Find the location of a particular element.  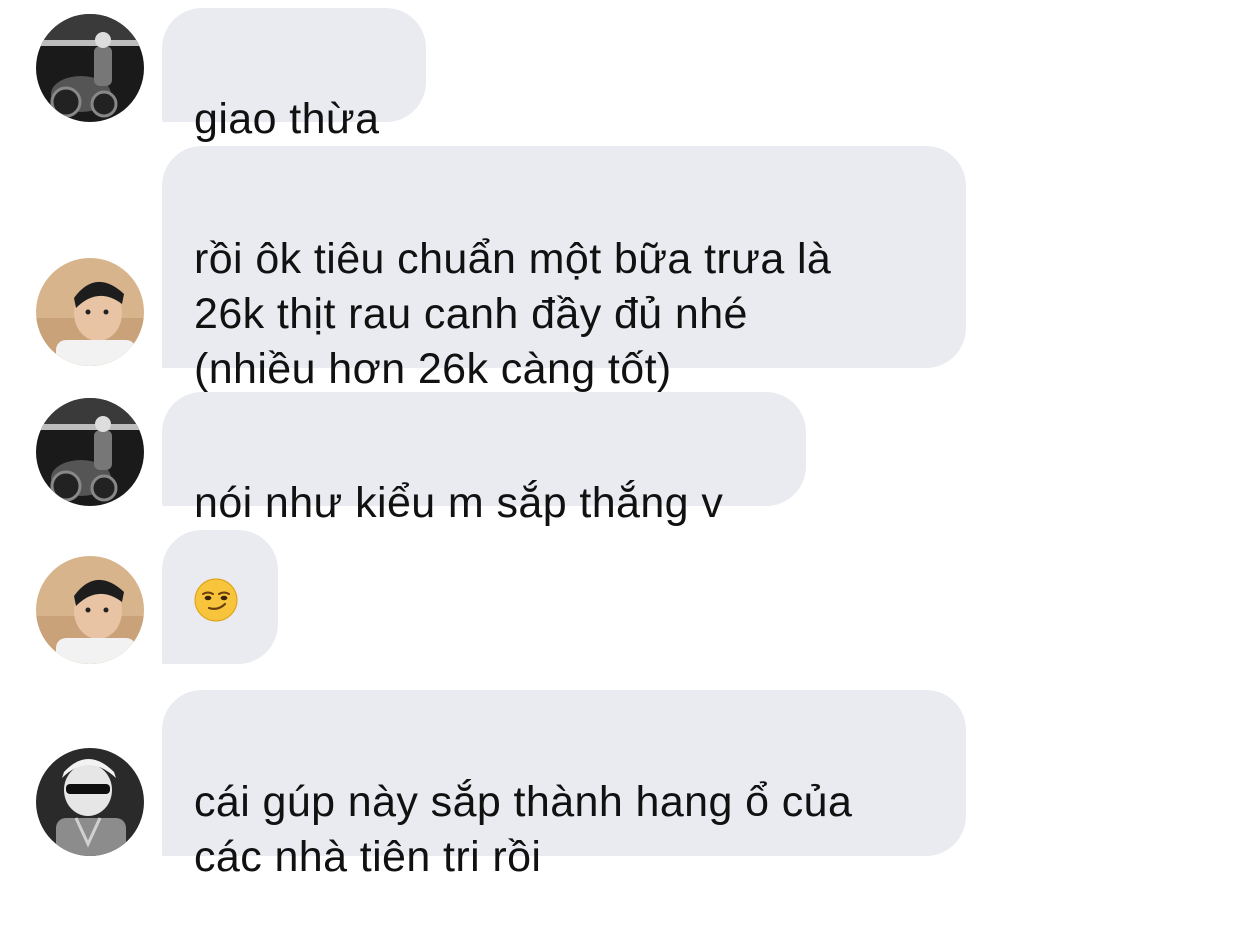

message-bubble: nói như kiểu m sắp thắng v is located at coordinates (484, 459).